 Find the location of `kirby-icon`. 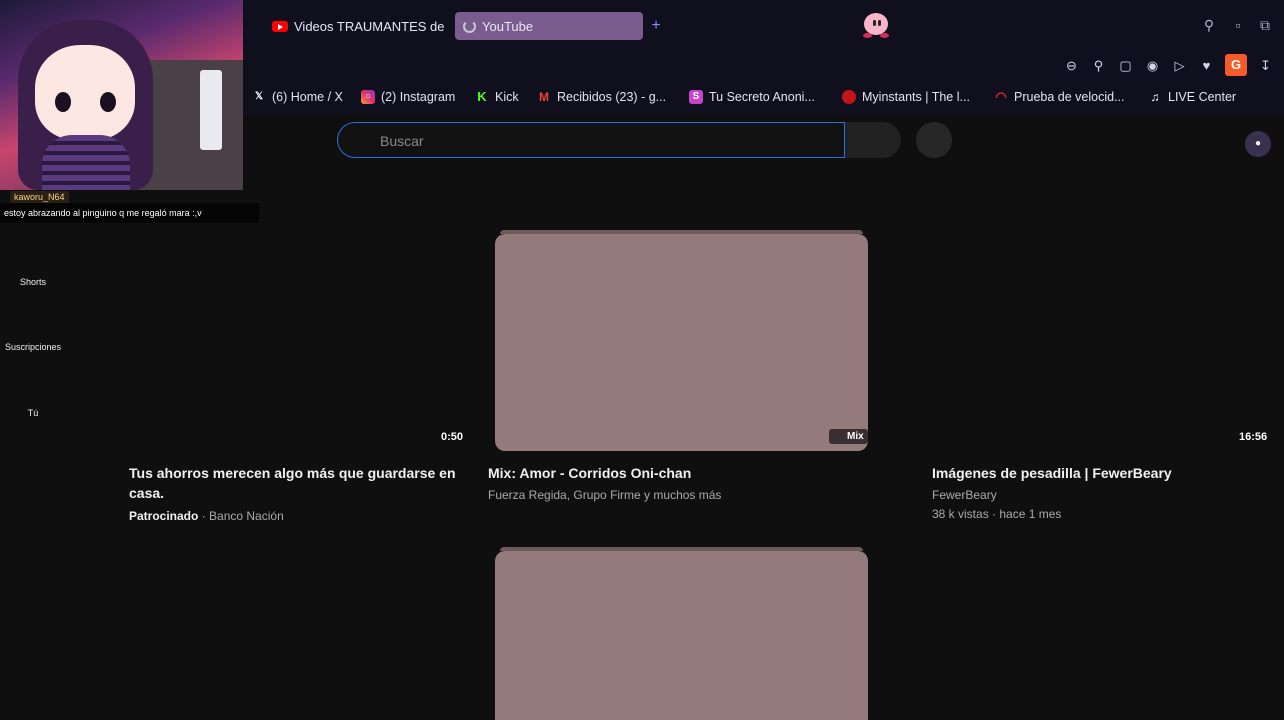

kirby-icon is located at coordinates (876, 24).